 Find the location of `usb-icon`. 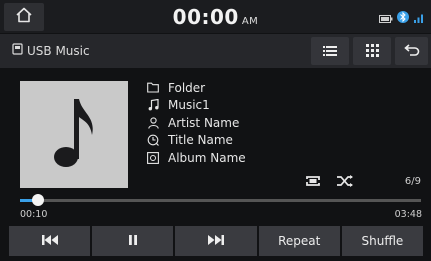

usb-icon is located at coordinates (17, 50).